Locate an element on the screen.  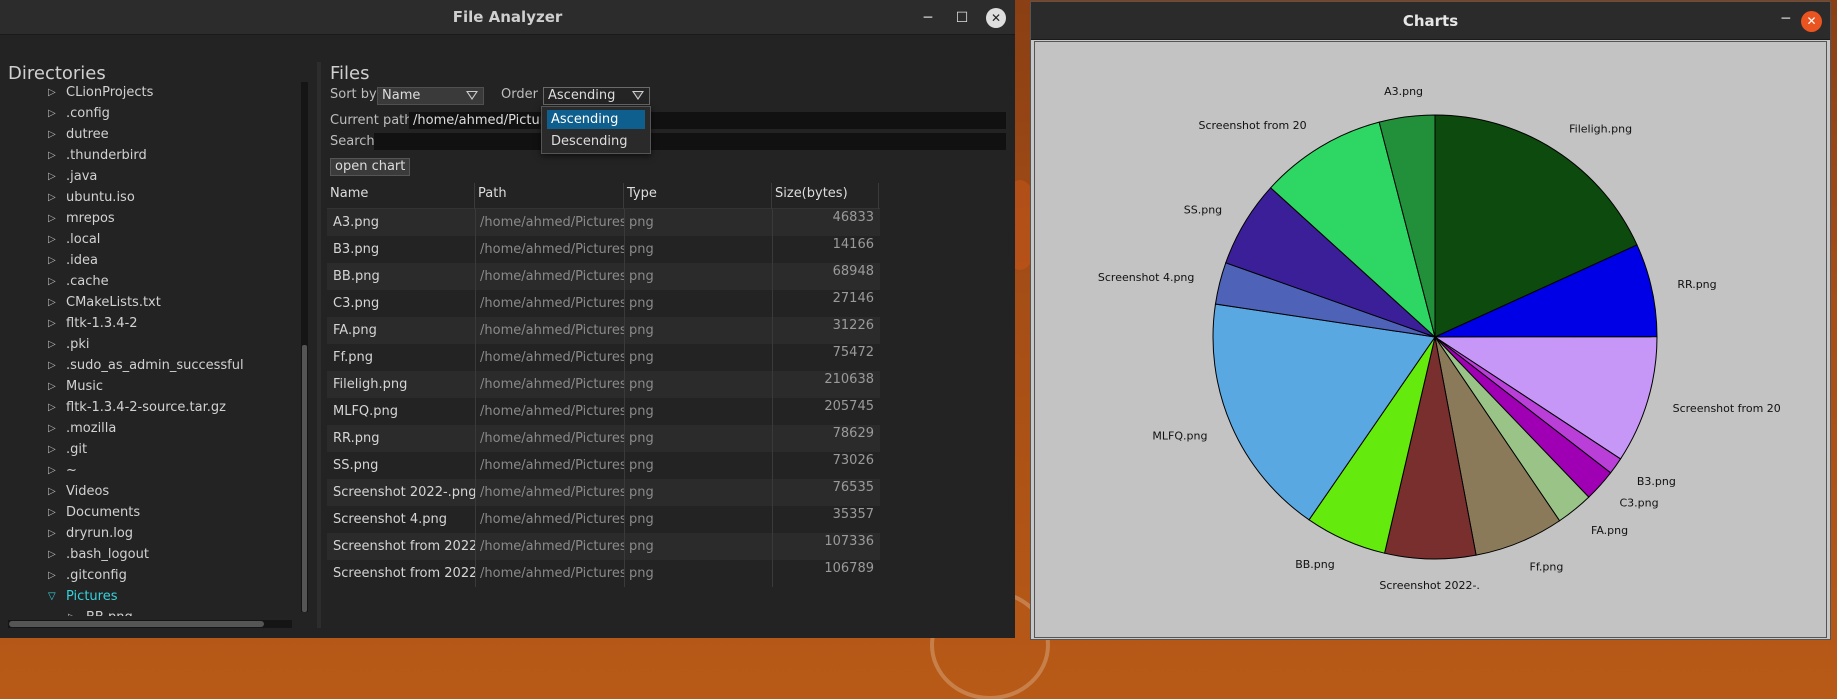
files-title: Files is located at coordinates (350, 73).